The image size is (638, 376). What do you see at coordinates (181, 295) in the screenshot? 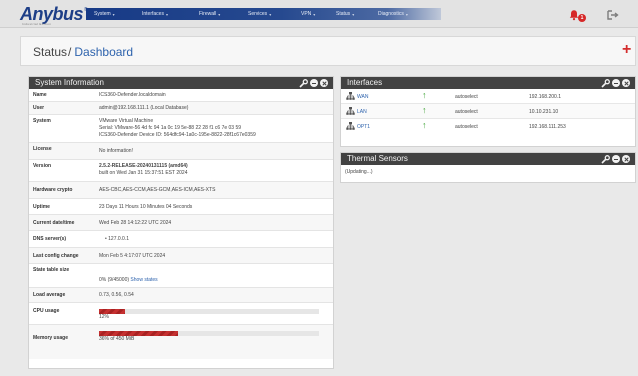
I see `load-average-row: Load average 0.73, 0.56, 0.54` at bounding box center [181, 295].